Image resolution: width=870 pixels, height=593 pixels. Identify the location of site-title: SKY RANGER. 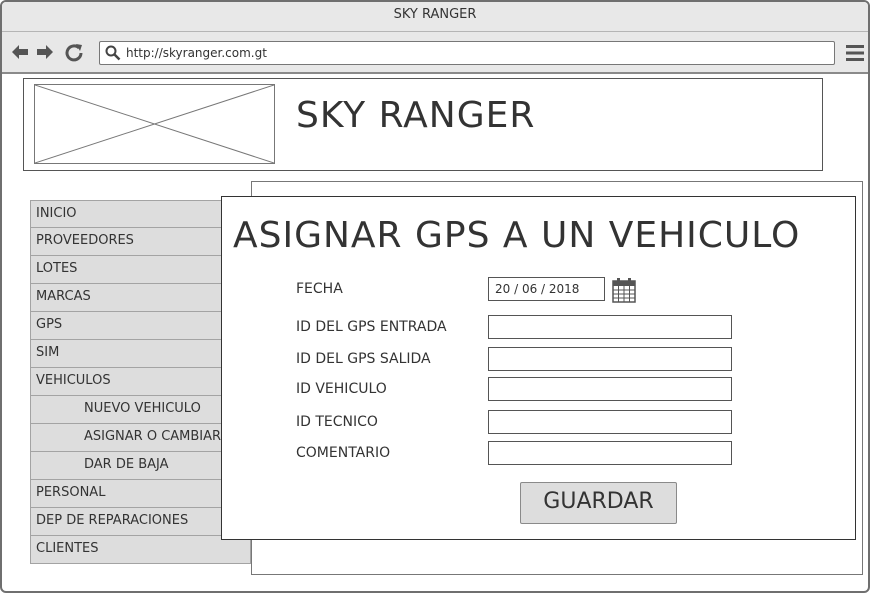
(416, 115).